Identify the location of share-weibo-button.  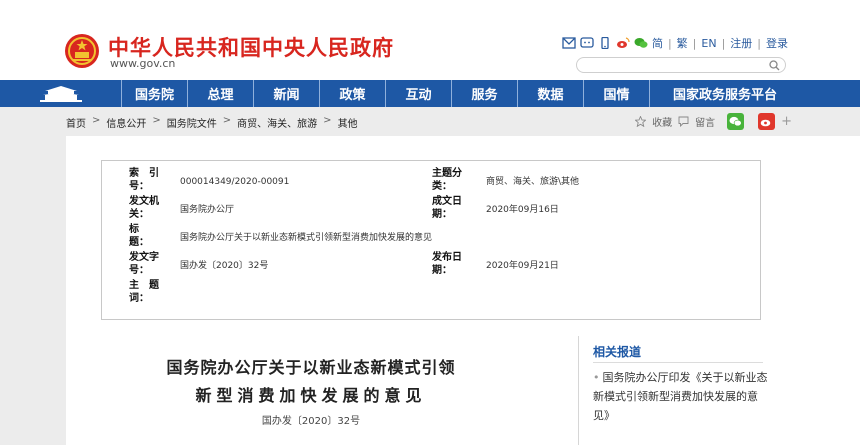
(767, 121).